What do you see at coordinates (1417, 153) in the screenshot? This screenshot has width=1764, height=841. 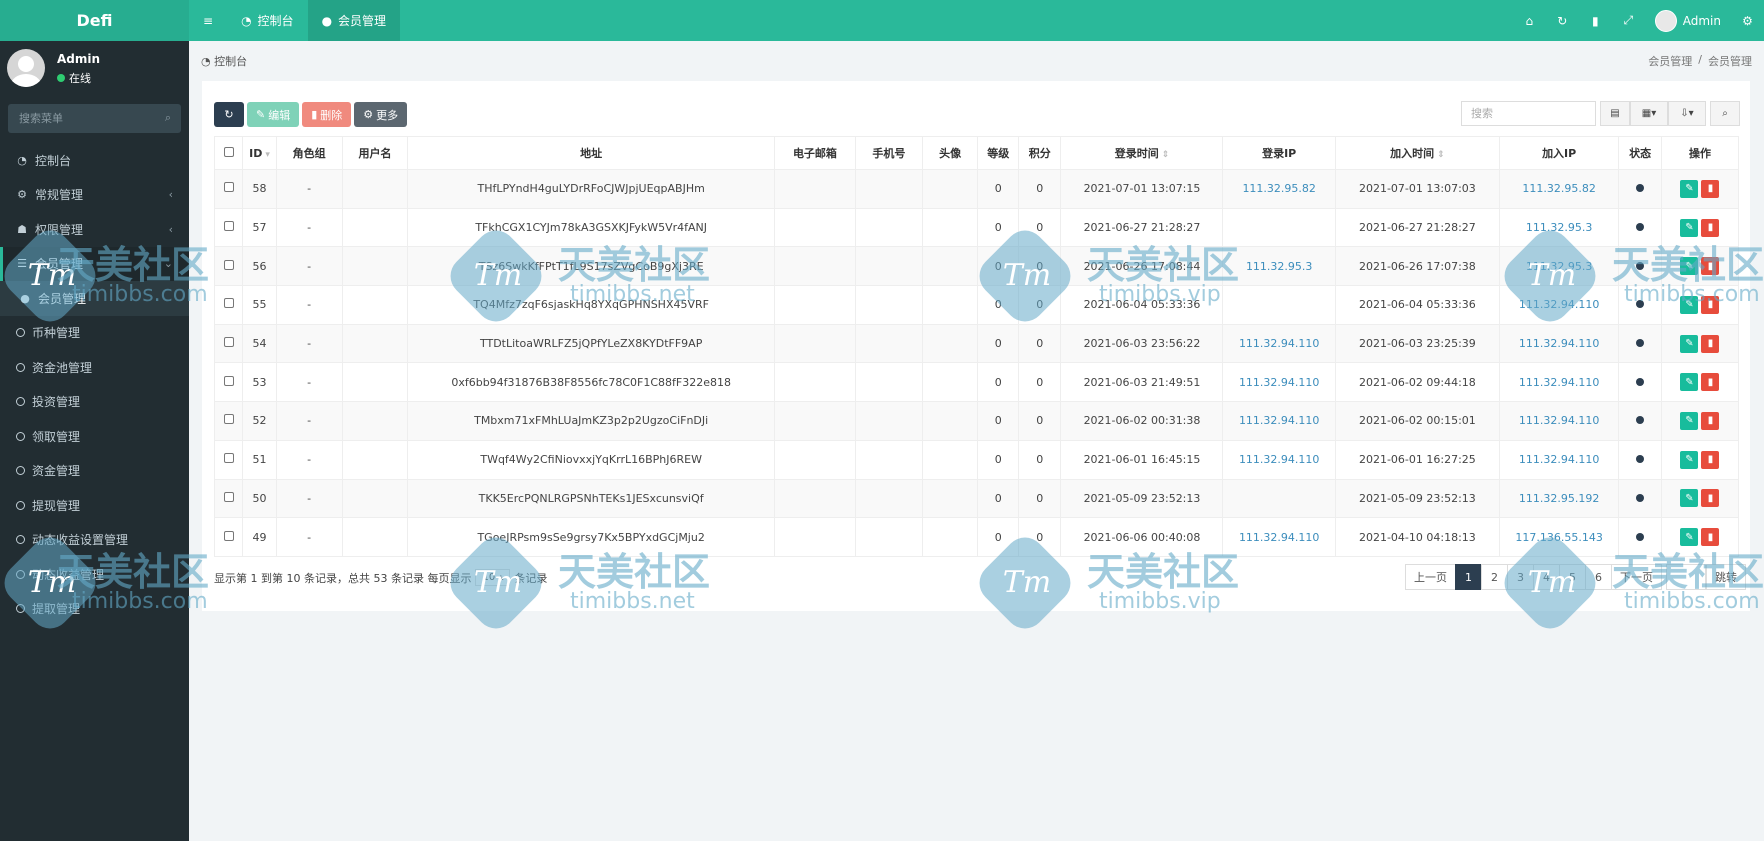 I see `column-header: 加入时间 ⇕` at bounding box center [1417, 153].